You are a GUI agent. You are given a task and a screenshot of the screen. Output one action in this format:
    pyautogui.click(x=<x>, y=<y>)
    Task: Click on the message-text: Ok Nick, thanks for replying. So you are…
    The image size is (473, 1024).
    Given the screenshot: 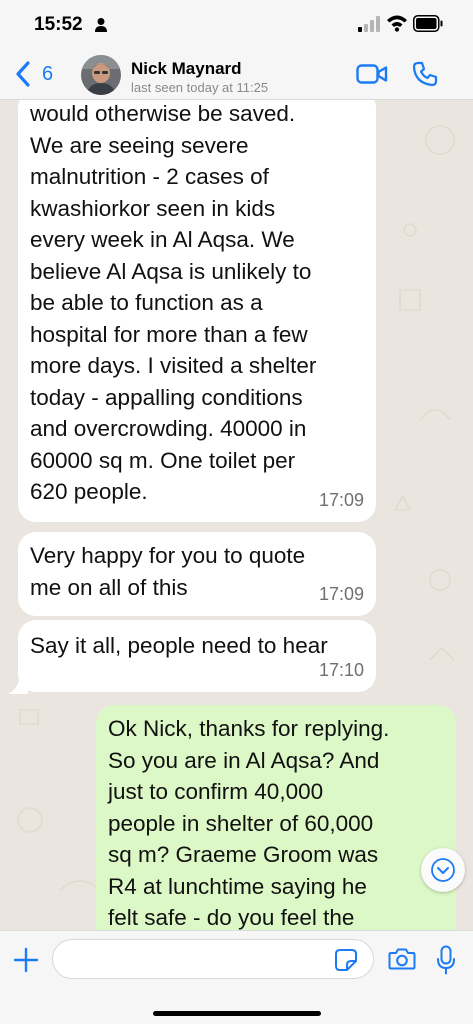 What is the action you would take?
    pyautogui.click(x=249, y=823)
    